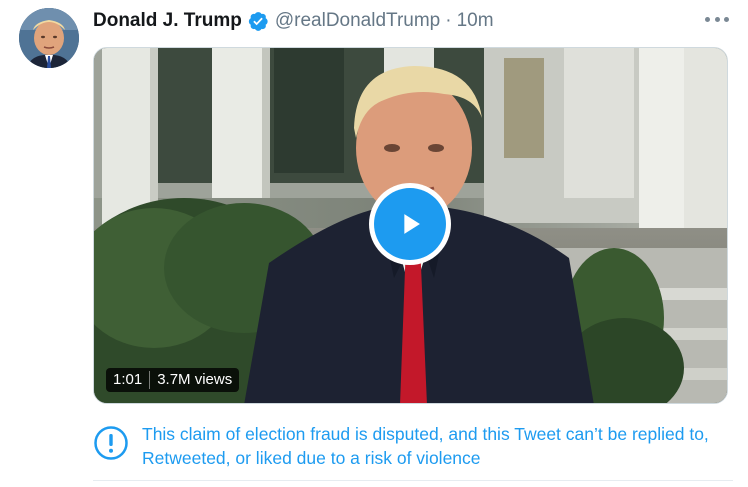 Image resolution: width=748 pixels, height=487 pixels. Describe the element at coordinates (111, 443) in the screenshot. I see `exclamation-circle-icon` at that location.